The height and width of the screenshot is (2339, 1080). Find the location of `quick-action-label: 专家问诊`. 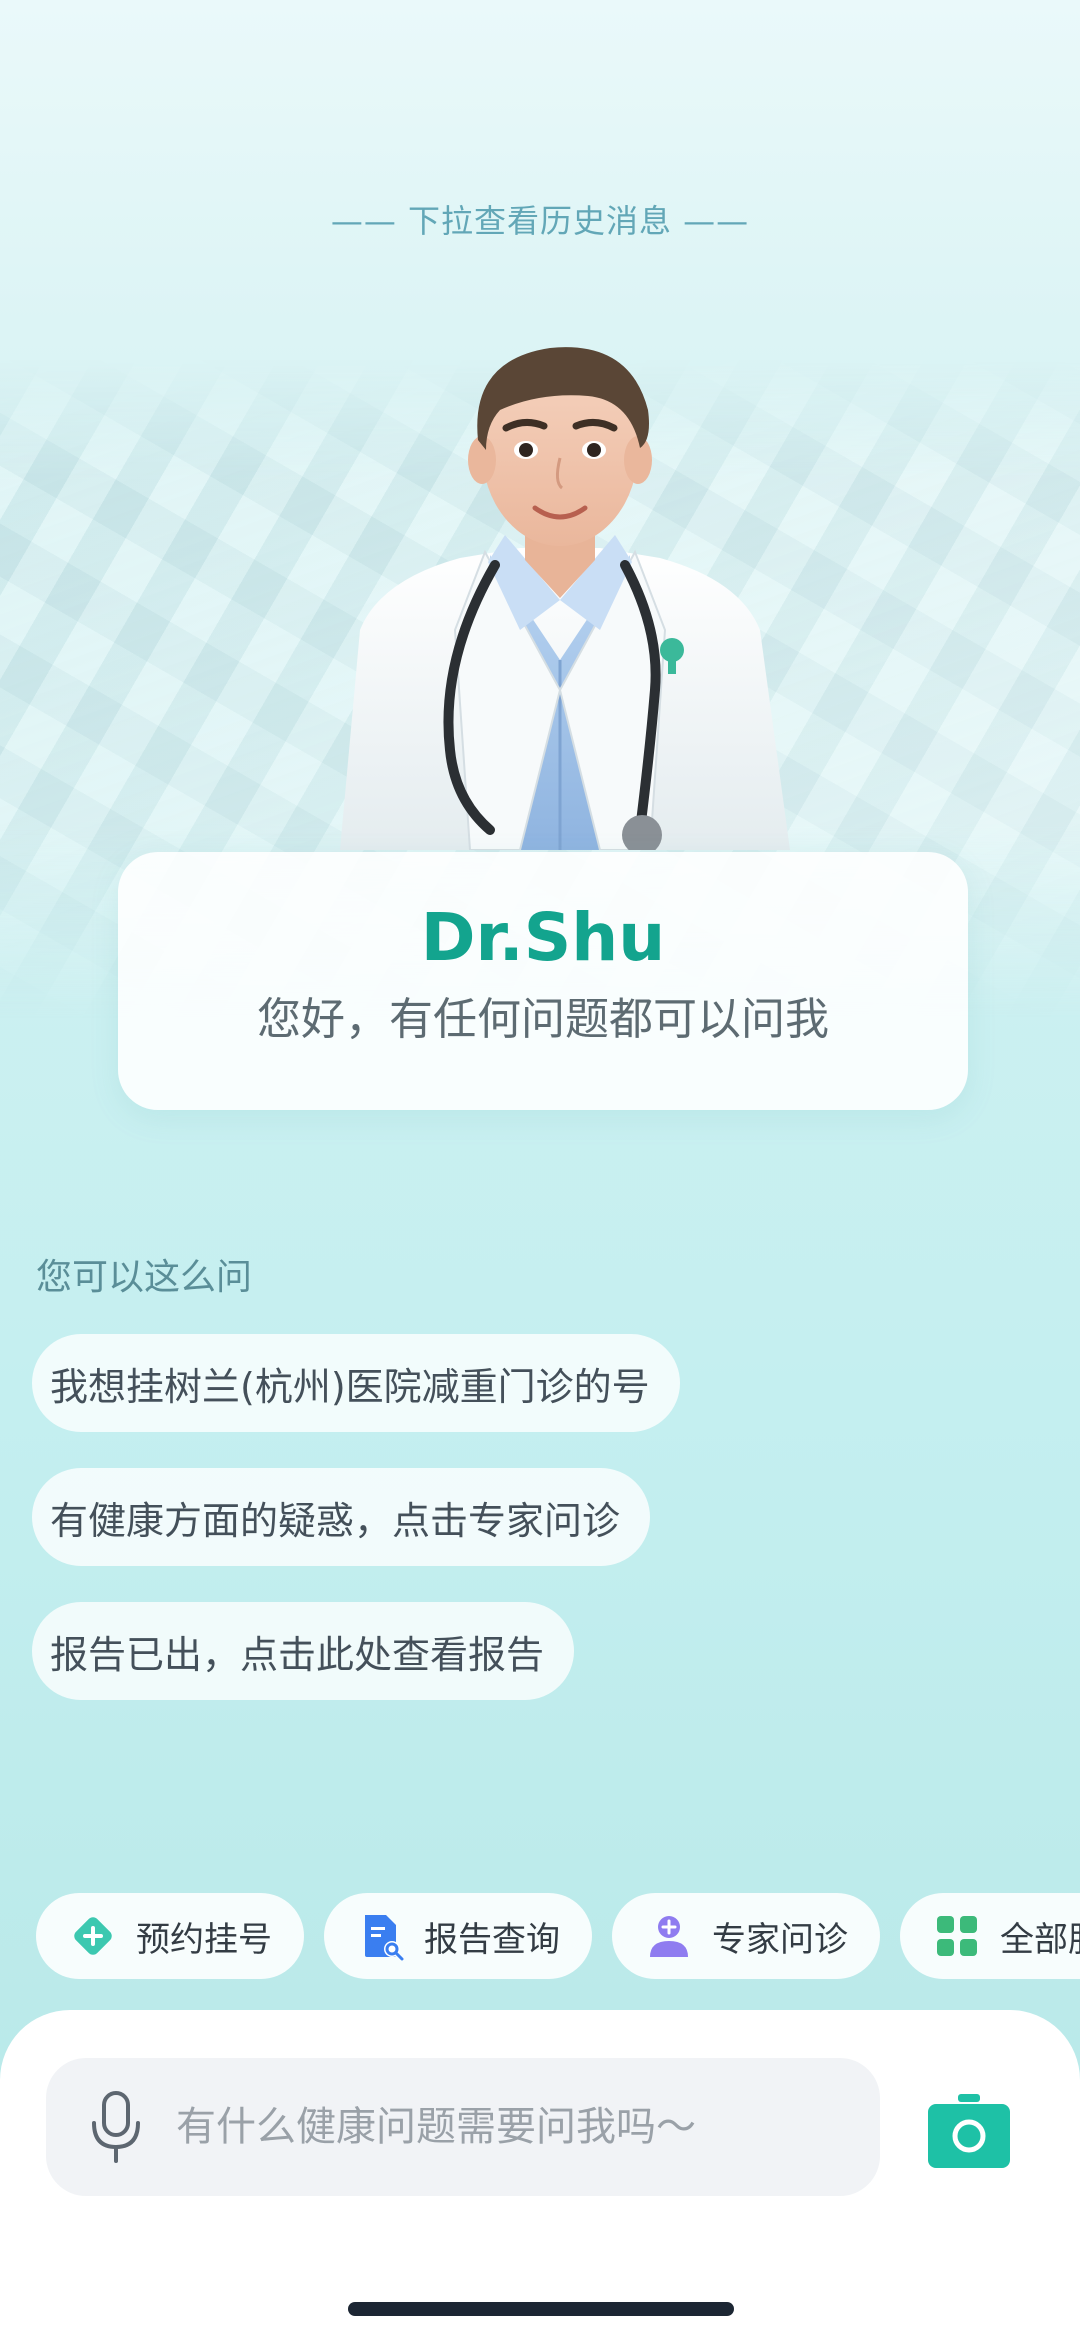

quick-action-label: 专家问诊 is located at coordinates (780, 1939).